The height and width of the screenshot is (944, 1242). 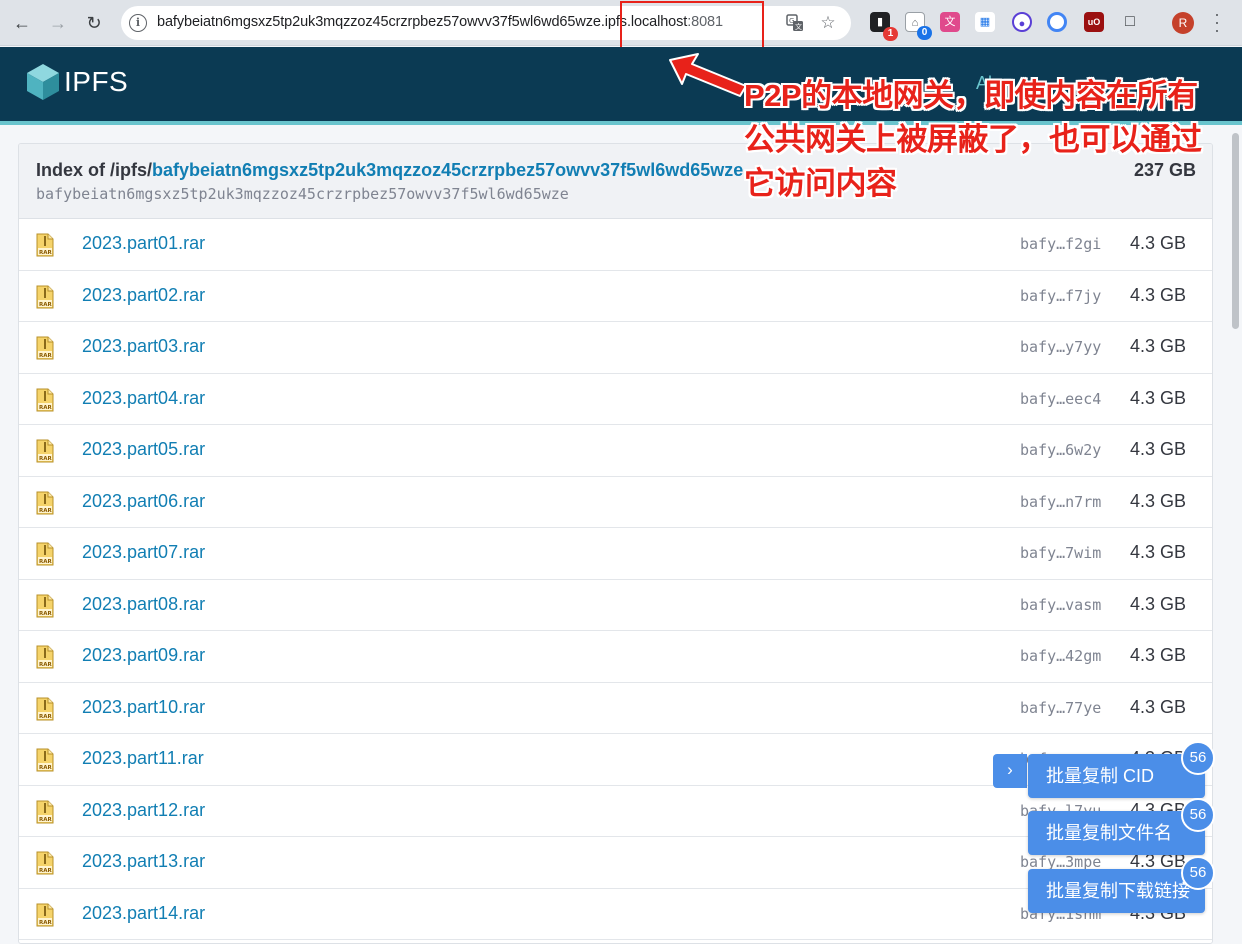 I want to click on browser-menu-icon: · · ·, so click(x=1217, y=22).